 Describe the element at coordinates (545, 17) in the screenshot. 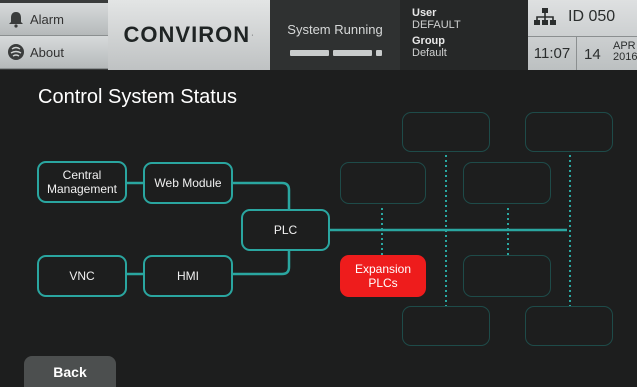

I see `network-icon` at that location.